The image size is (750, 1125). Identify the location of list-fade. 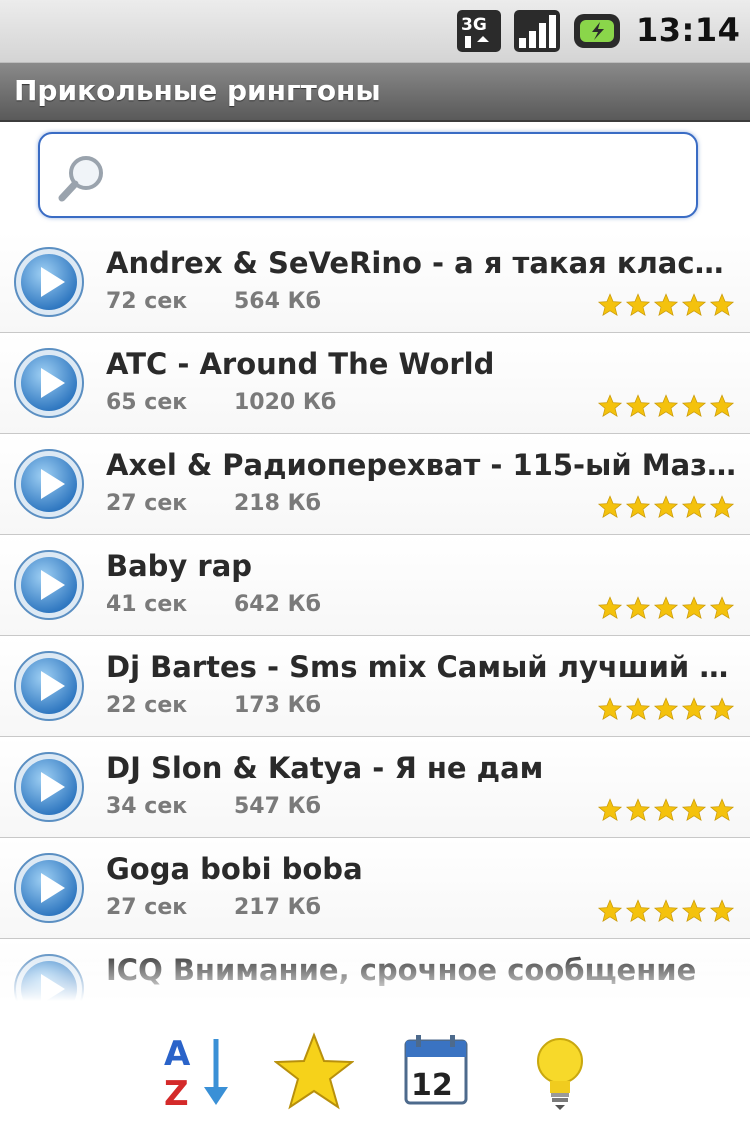
(375, 980).